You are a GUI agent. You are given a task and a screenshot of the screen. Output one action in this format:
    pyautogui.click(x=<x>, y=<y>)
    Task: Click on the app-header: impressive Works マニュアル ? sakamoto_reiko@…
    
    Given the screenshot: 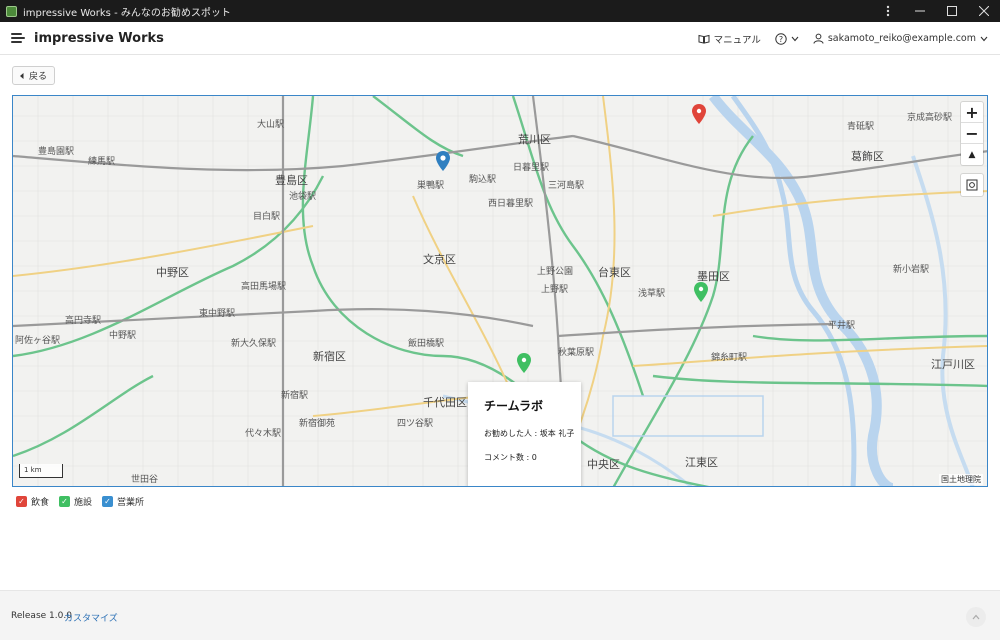 What is the action you would take?
    pyautogui.click(x=500, y=38)
    